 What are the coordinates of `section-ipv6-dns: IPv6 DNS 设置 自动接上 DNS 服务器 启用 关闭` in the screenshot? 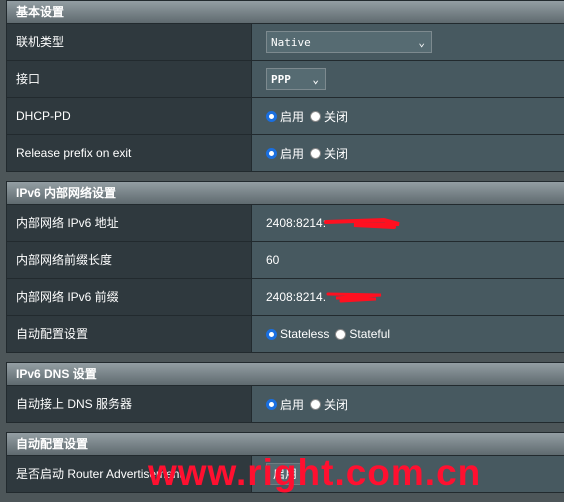 It's located at (285, 392).